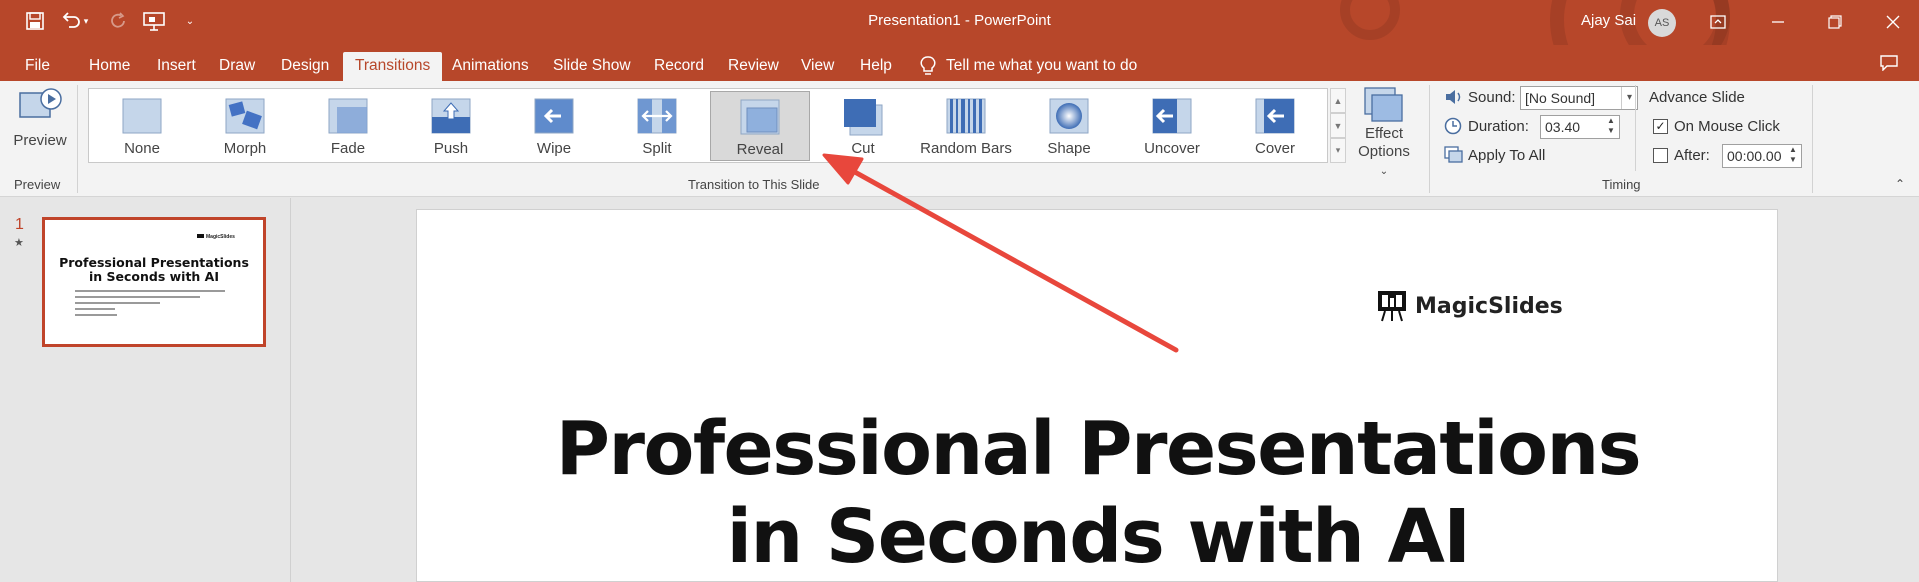 The image size is (1919, 582). What do you see at coordinates (554, 117) in the screenshot?
I see `wipe-transition-icon` at bounding box center [554, 117].